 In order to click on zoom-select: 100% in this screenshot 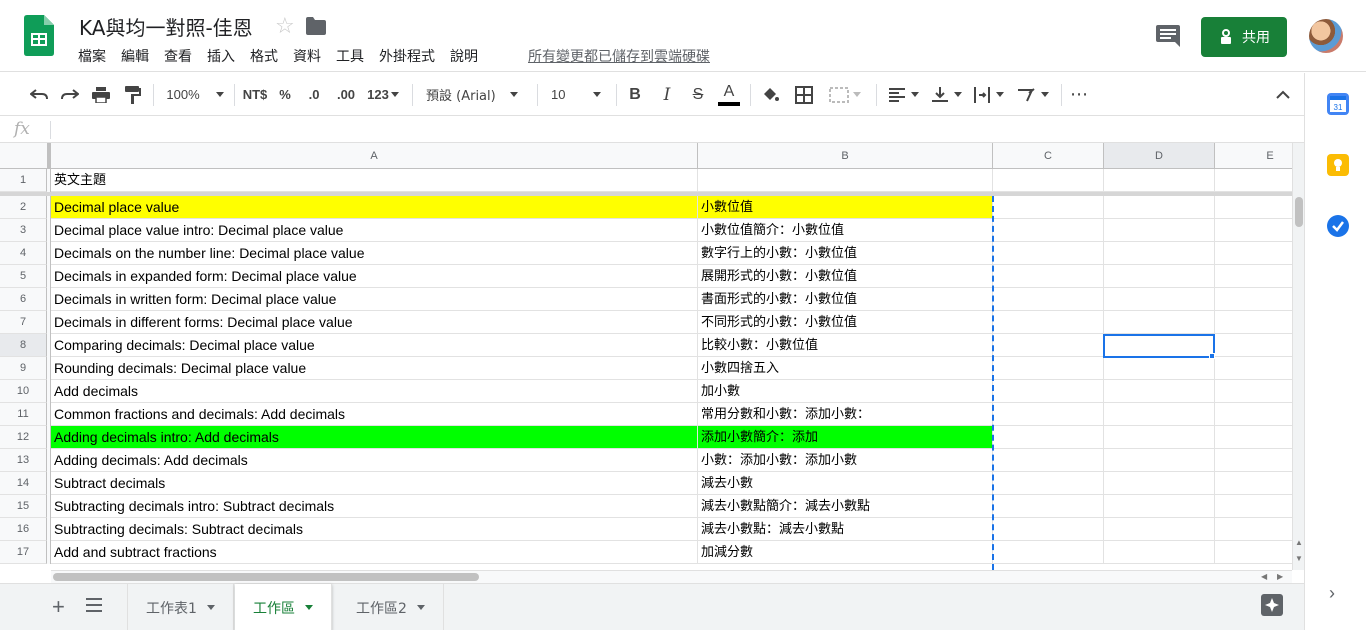, I will do `click(195, 94)`.